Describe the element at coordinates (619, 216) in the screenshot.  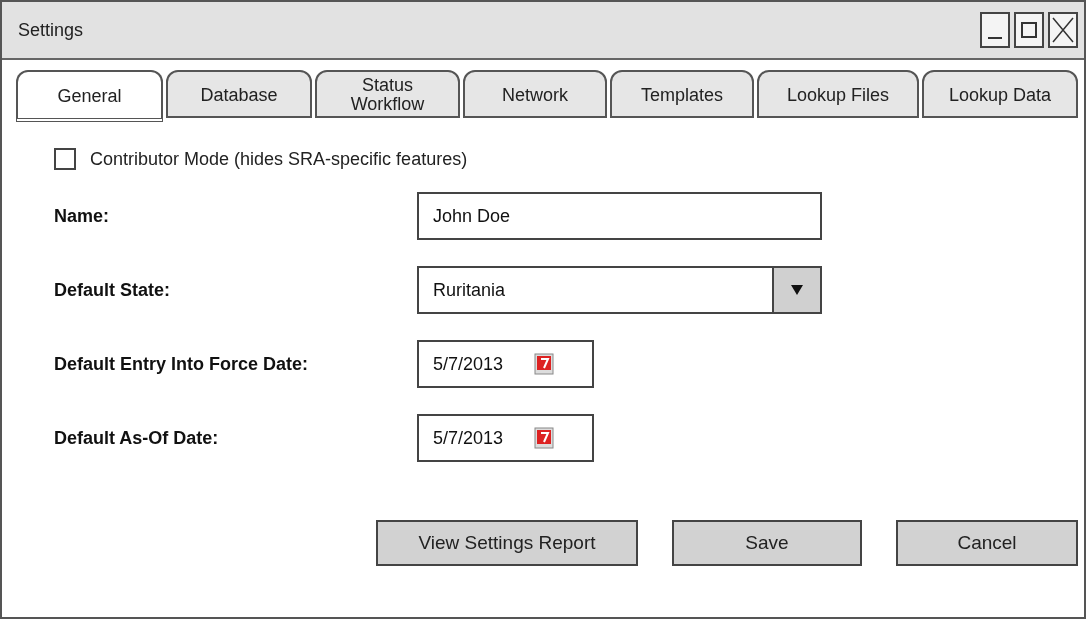
I see `input-field: John Doe` at that location.